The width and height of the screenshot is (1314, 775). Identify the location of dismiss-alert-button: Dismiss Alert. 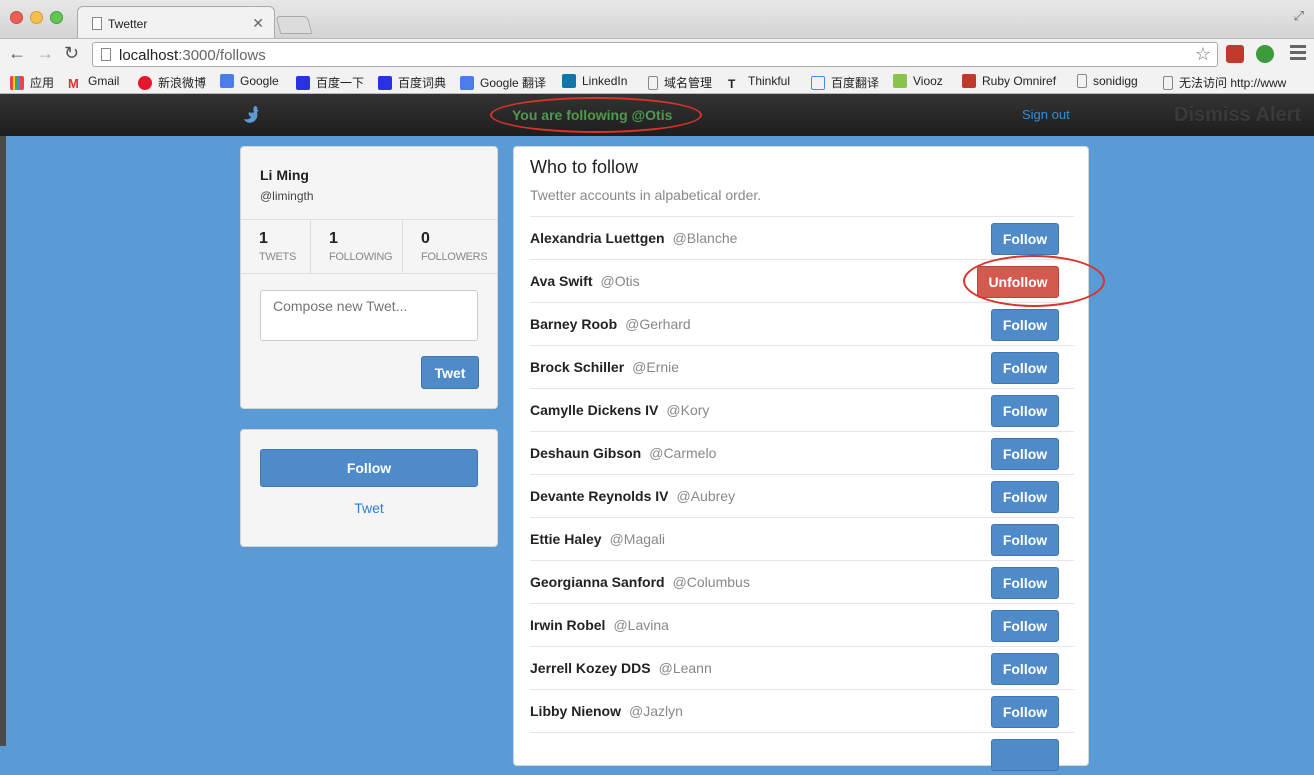
(1237, 115).